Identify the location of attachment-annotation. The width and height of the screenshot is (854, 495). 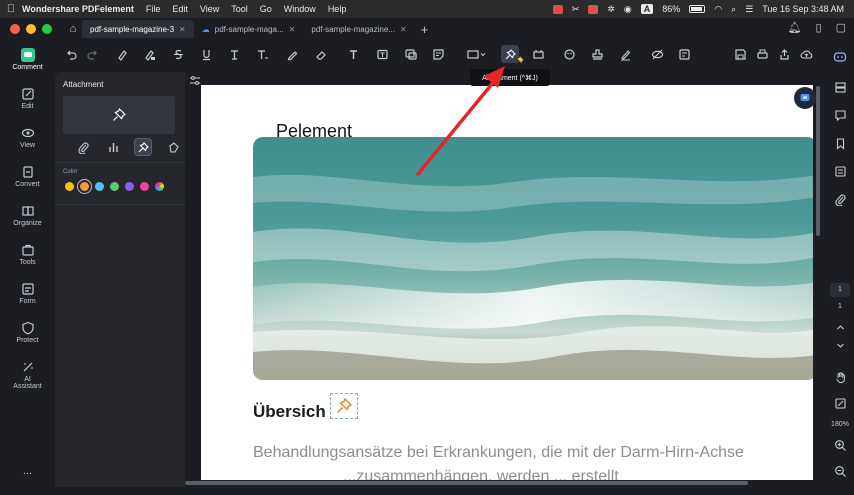
(344, 406).